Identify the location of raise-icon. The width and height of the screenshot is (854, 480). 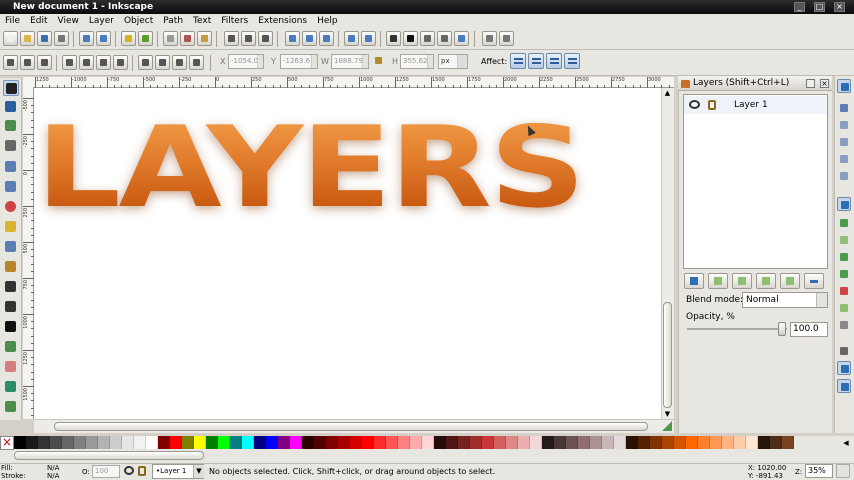
(162, 62).